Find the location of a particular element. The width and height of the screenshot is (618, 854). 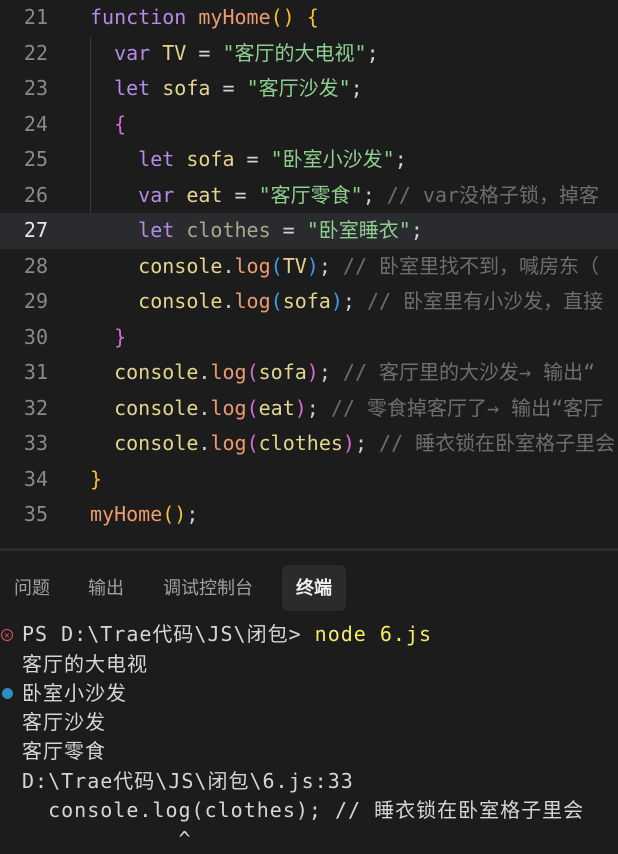

code-token: // 卧室里有小沙发，直接 is located at coordinates (479, 301).